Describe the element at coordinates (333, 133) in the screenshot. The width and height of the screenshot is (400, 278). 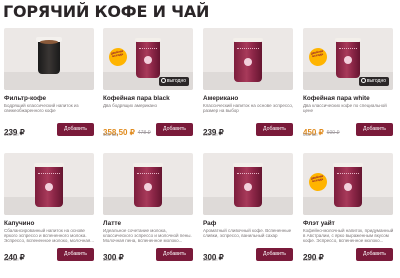
I see `old-price: 600 ₽` at that location.